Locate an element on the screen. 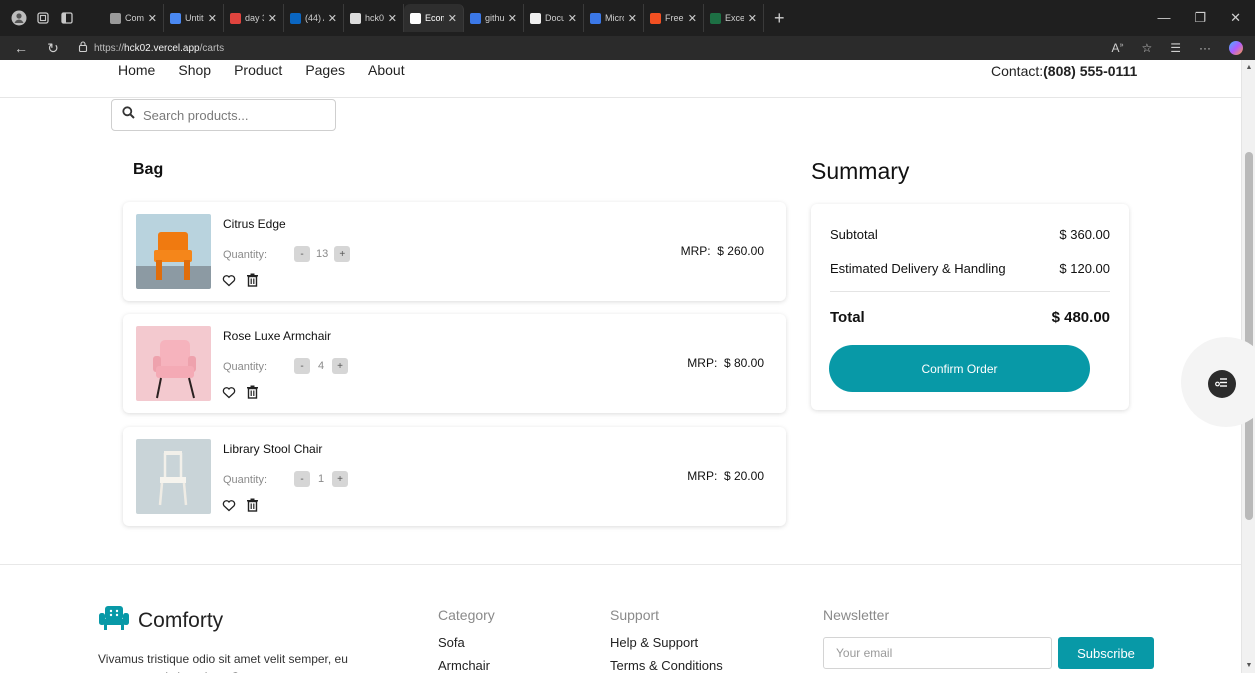  scroll-down-icon: ▼ is located at coordinates (1248, 665).